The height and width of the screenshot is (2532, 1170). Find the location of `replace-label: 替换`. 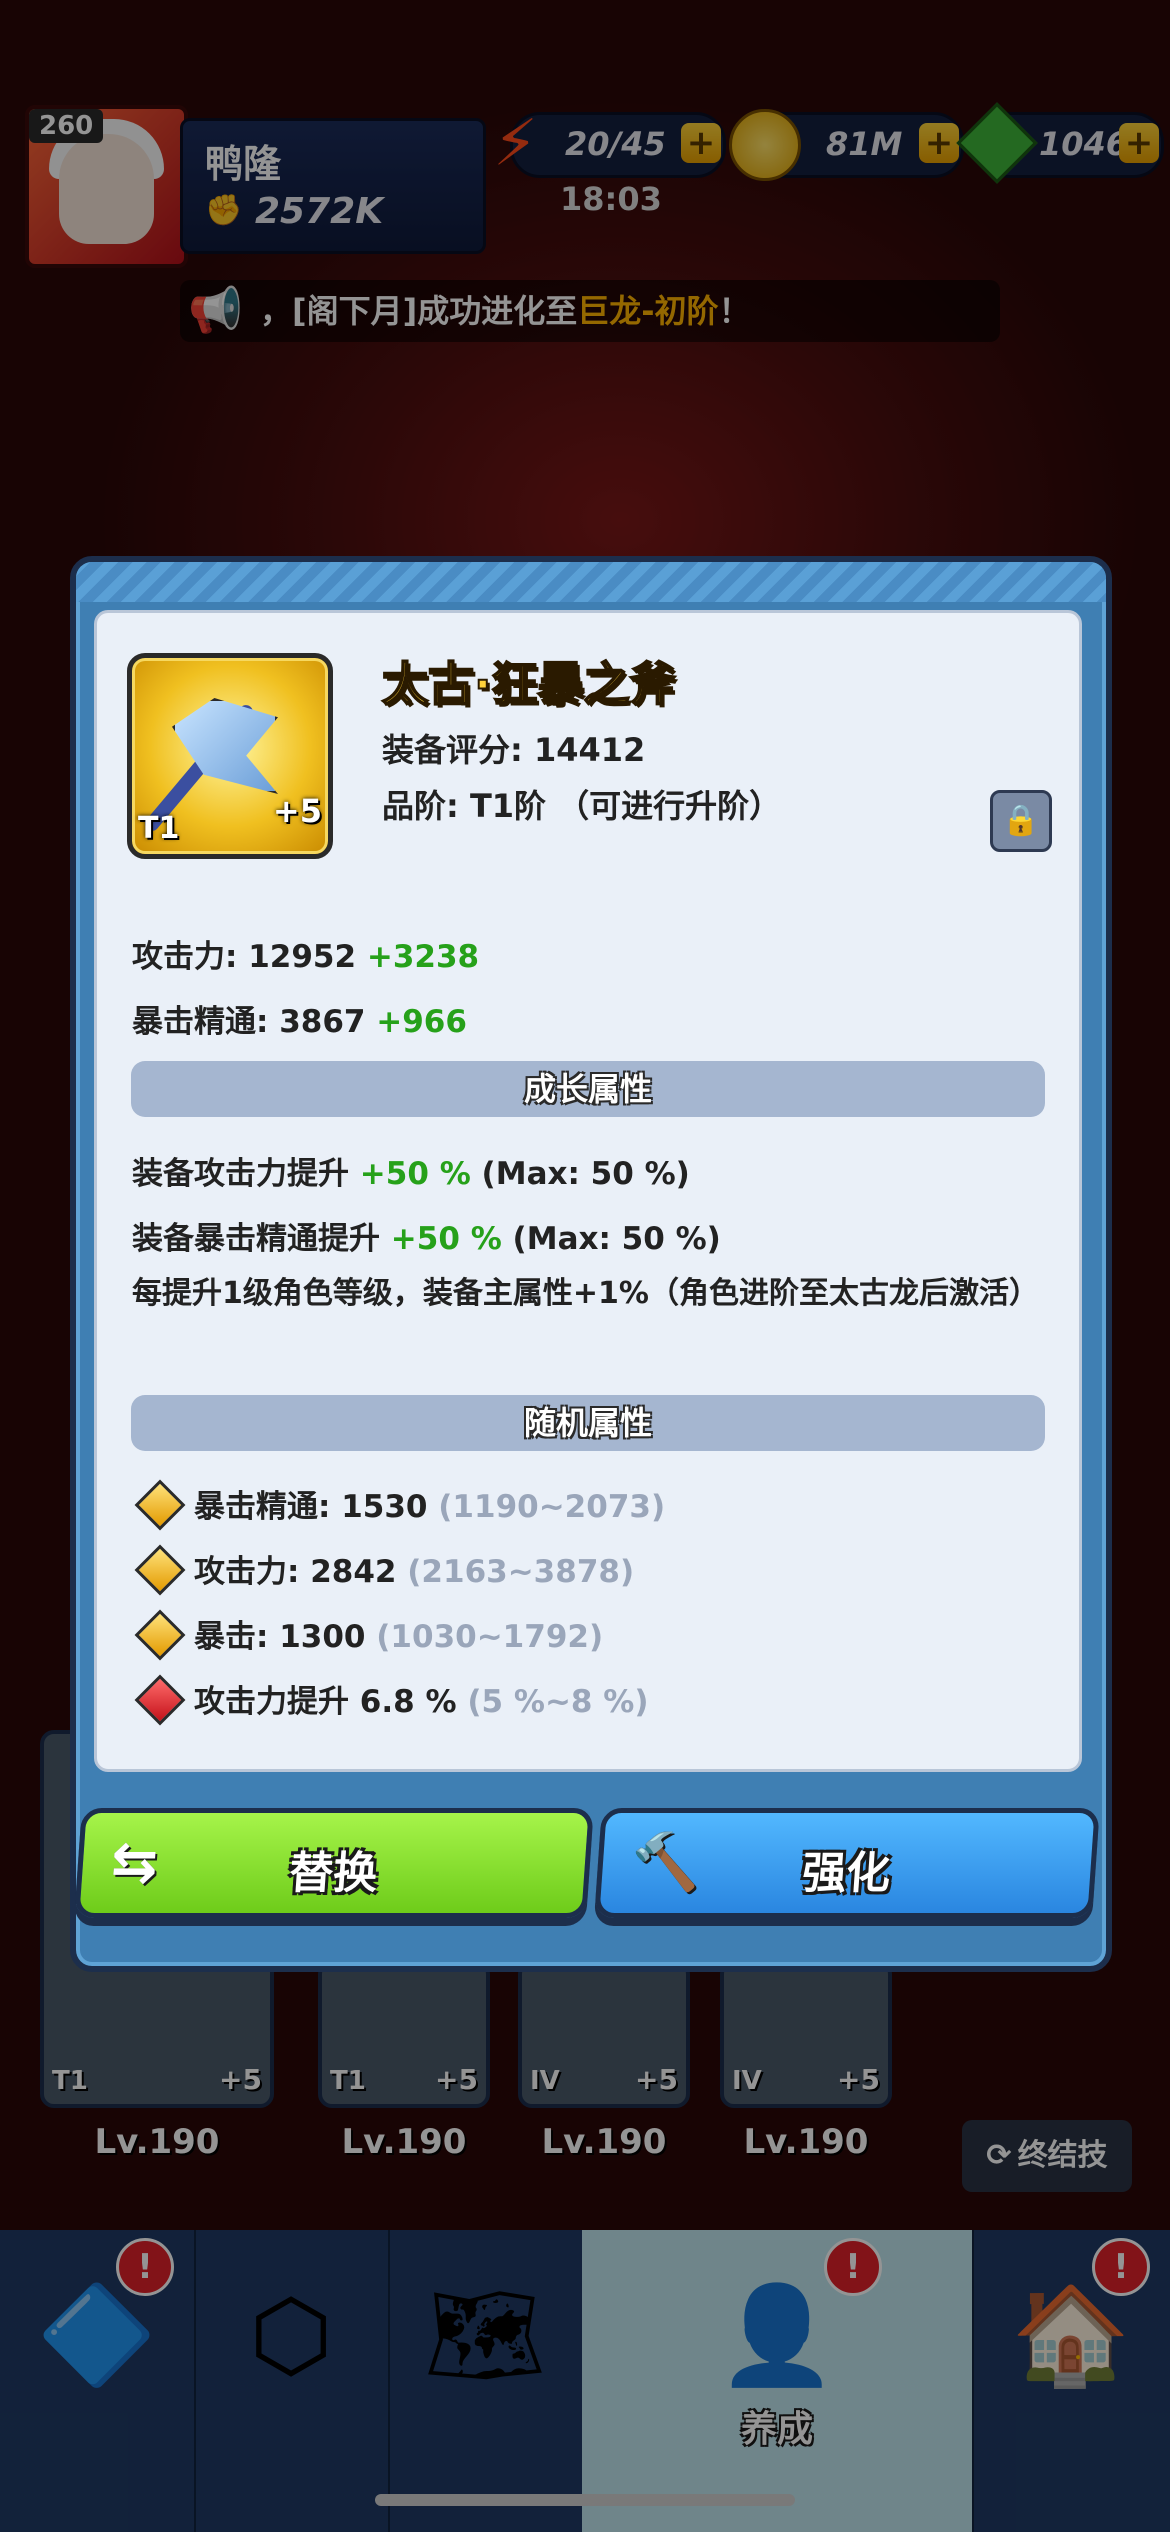

replace-label: 替换 is located at coordinates (333, 1873).